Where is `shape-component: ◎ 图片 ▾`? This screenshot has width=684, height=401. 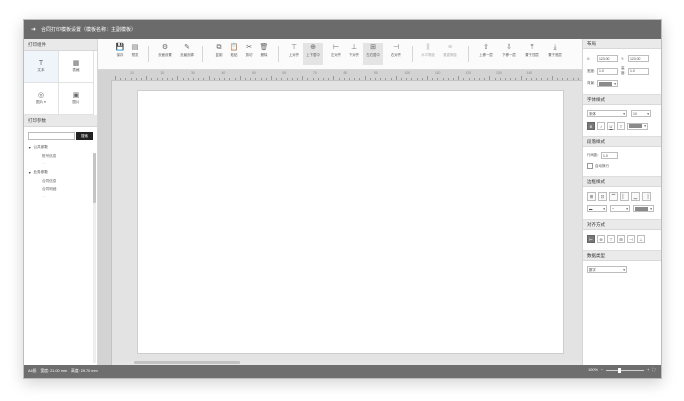
shape-component: ◎ 图片 ▾ is located at coordinates (41, 99).